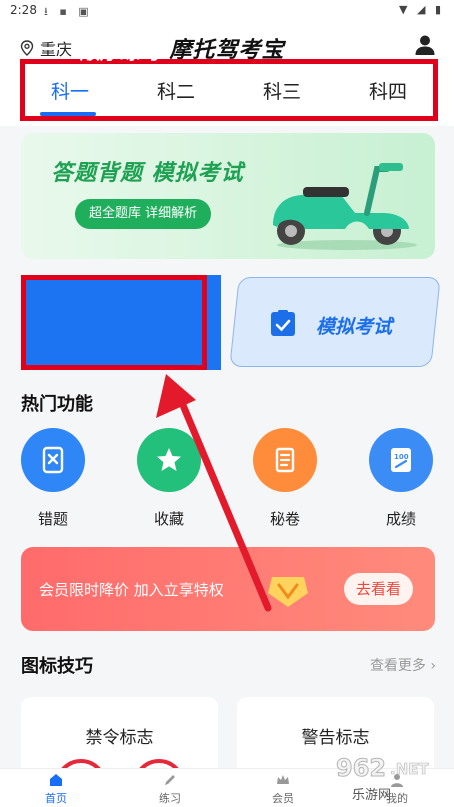 Image resolution: width=454 pixels, height=807 pixels. I want to click on scorecard-icon: 100, so click(401, 460).